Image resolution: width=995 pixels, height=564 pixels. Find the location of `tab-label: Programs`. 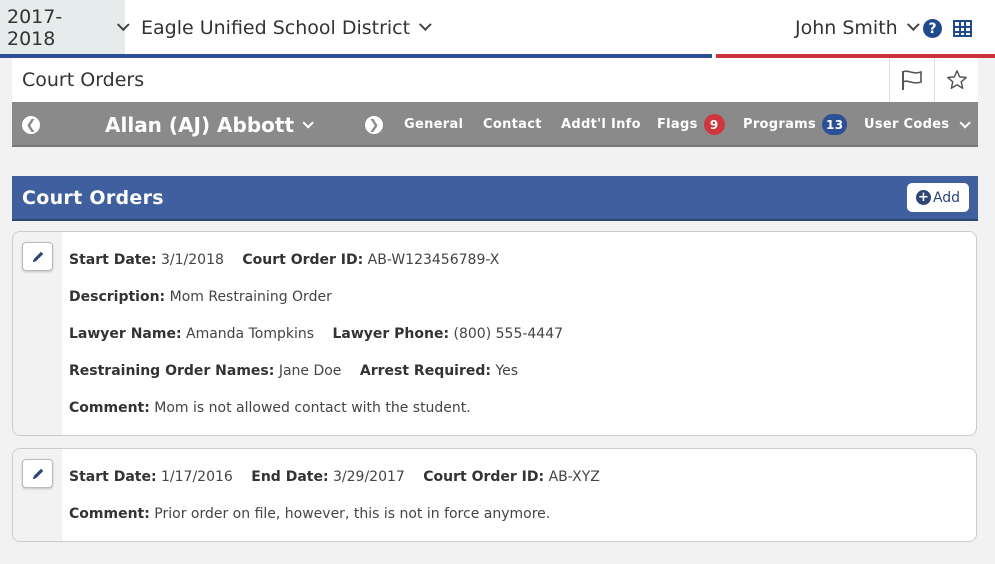

tab-label: Programs is located at coordinates (780, 124).